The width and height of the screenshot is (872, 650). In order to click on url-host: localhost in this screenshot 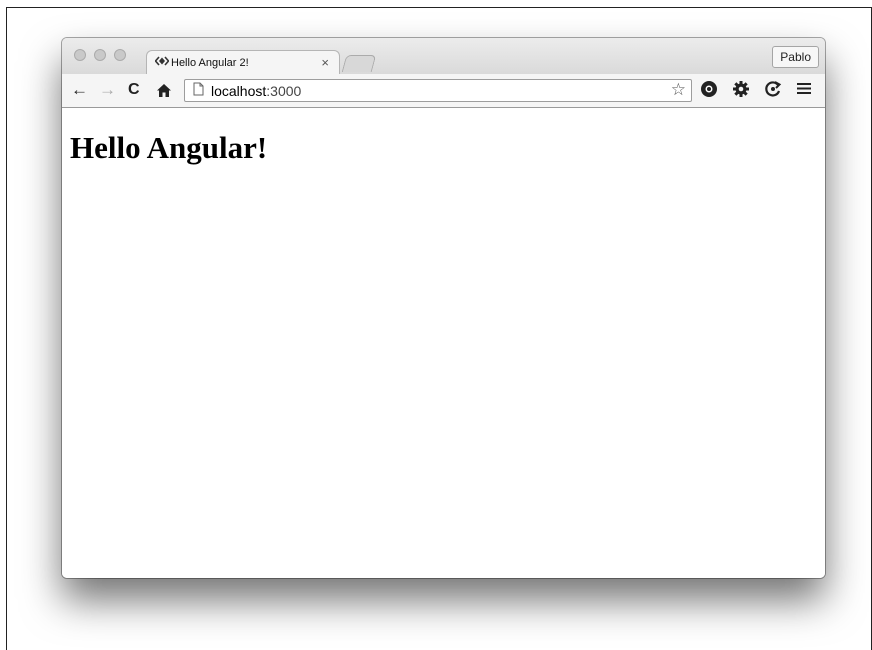, I will do `click(239, 91)`.